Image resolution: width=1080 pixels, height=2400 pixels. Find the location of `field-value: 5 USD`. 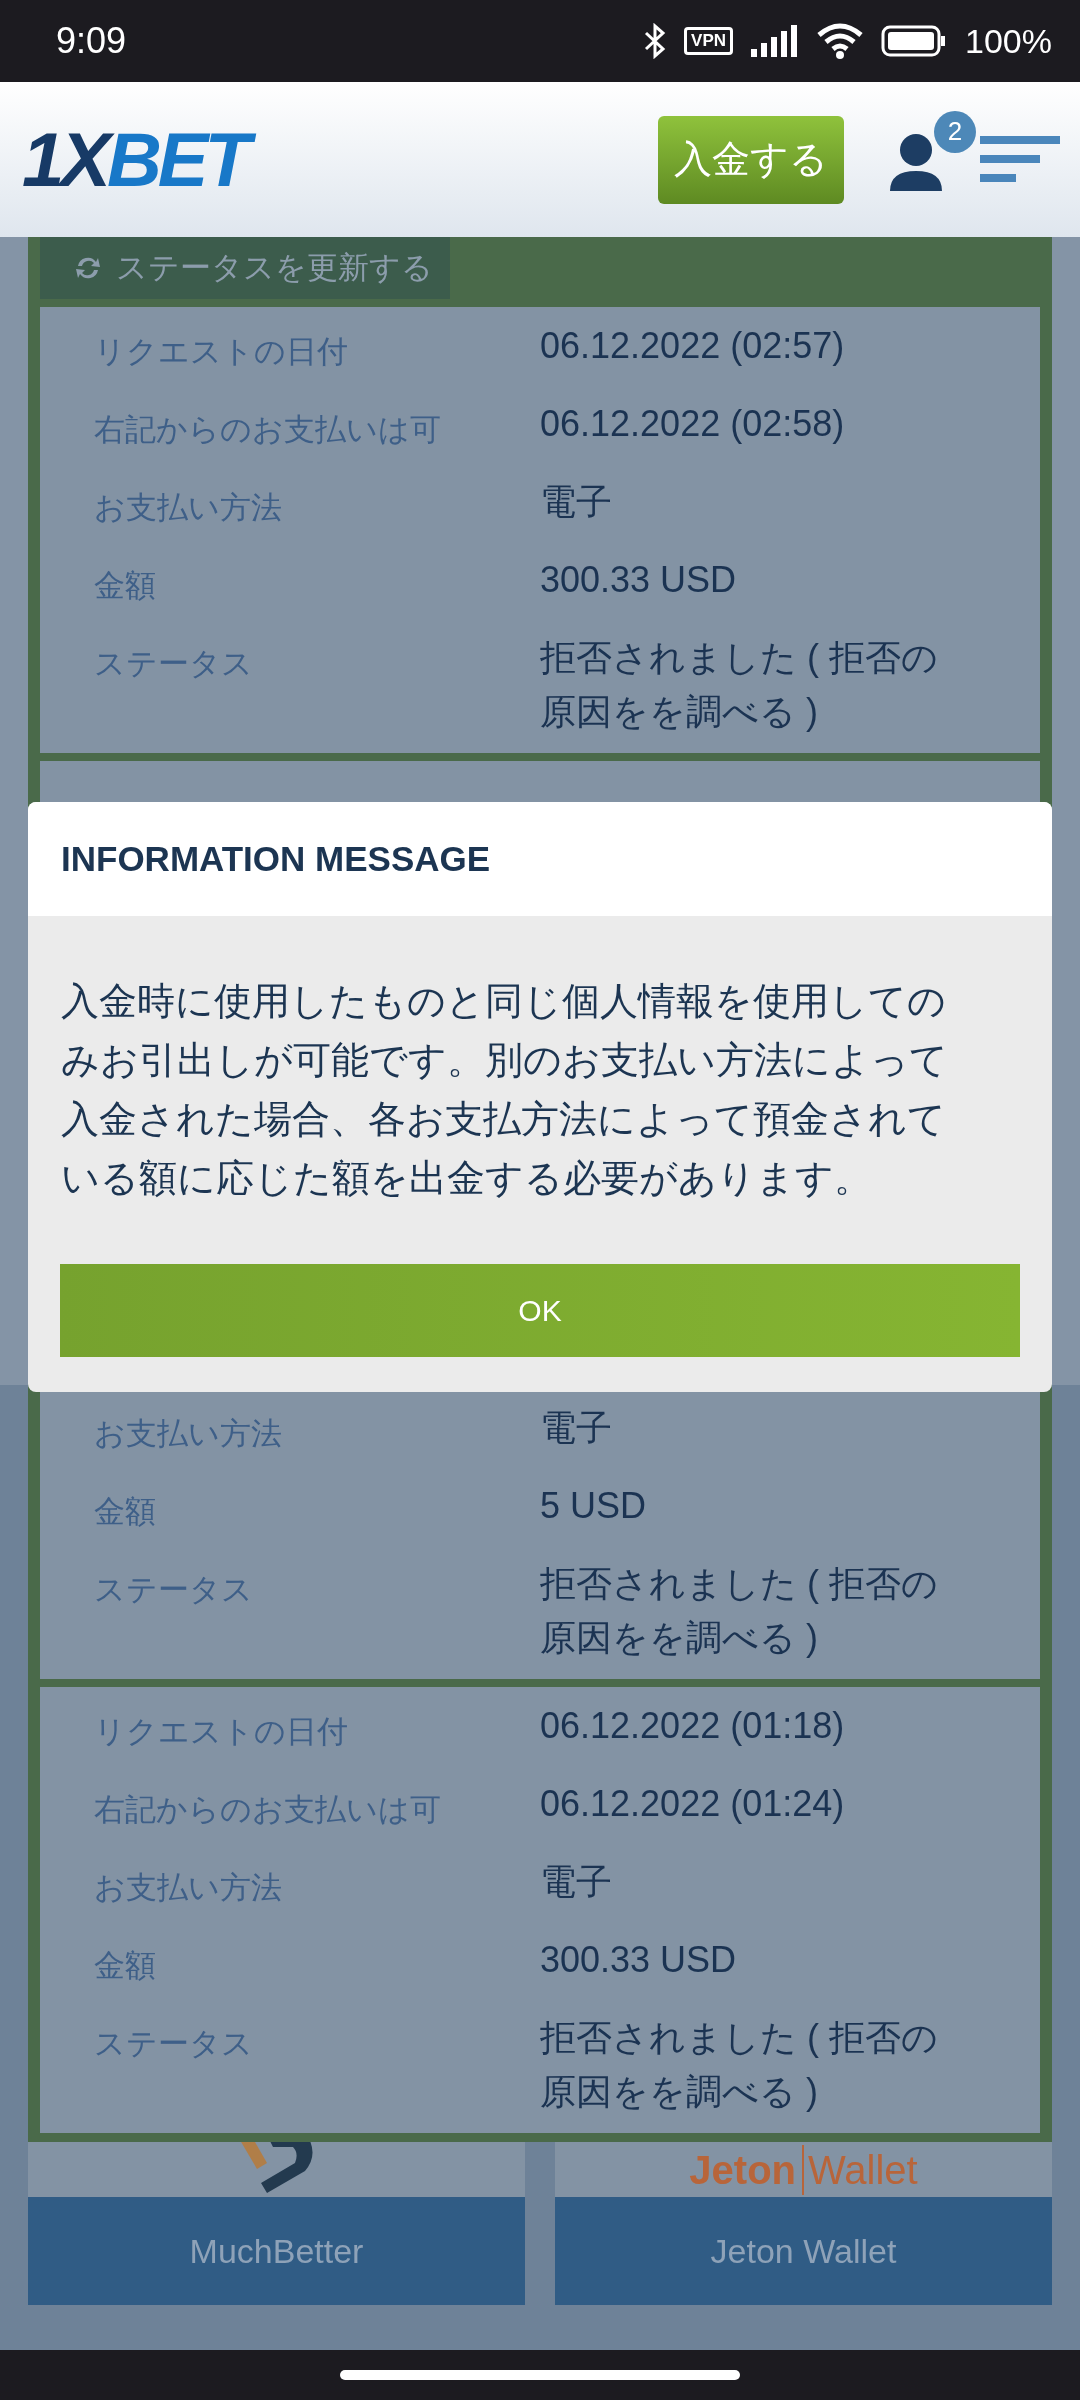

field-value: 5 USD is located at coordinates (594, 1506).